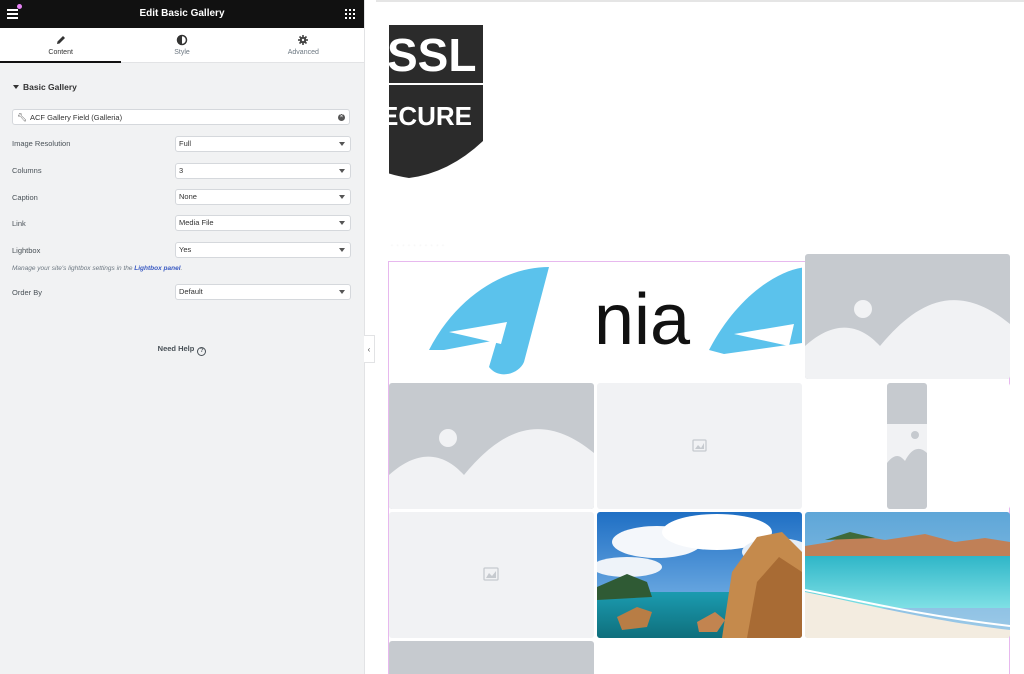 This screenshot has height=674, width=1024. I want to click on tab-advanced: Advanced, so click(303, 45).